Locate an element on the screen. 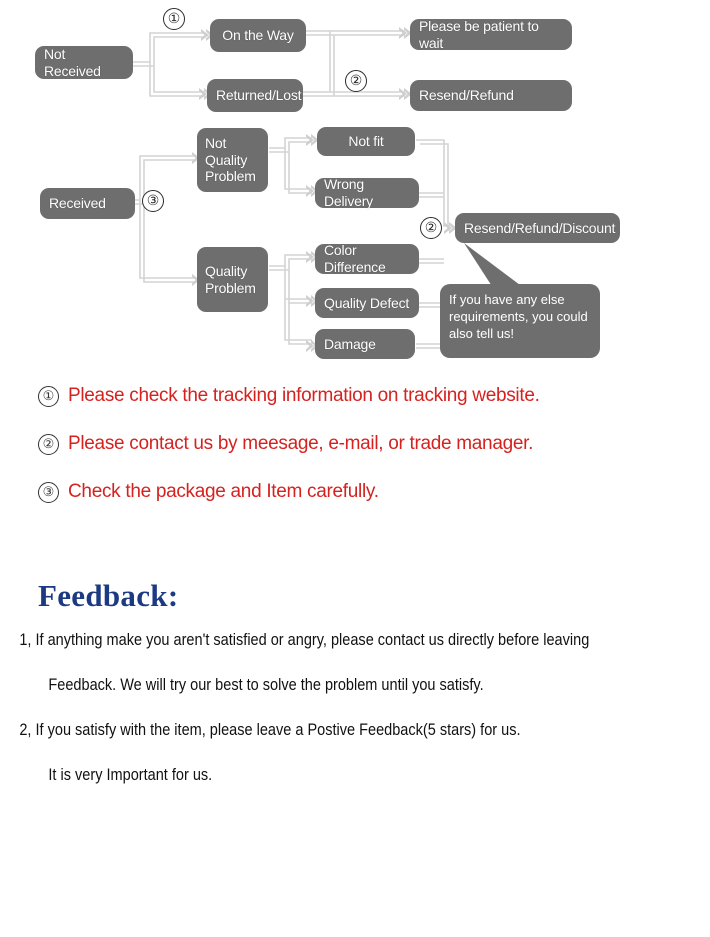  diagram-marker-one: ① is located at coordinates (174, 19).